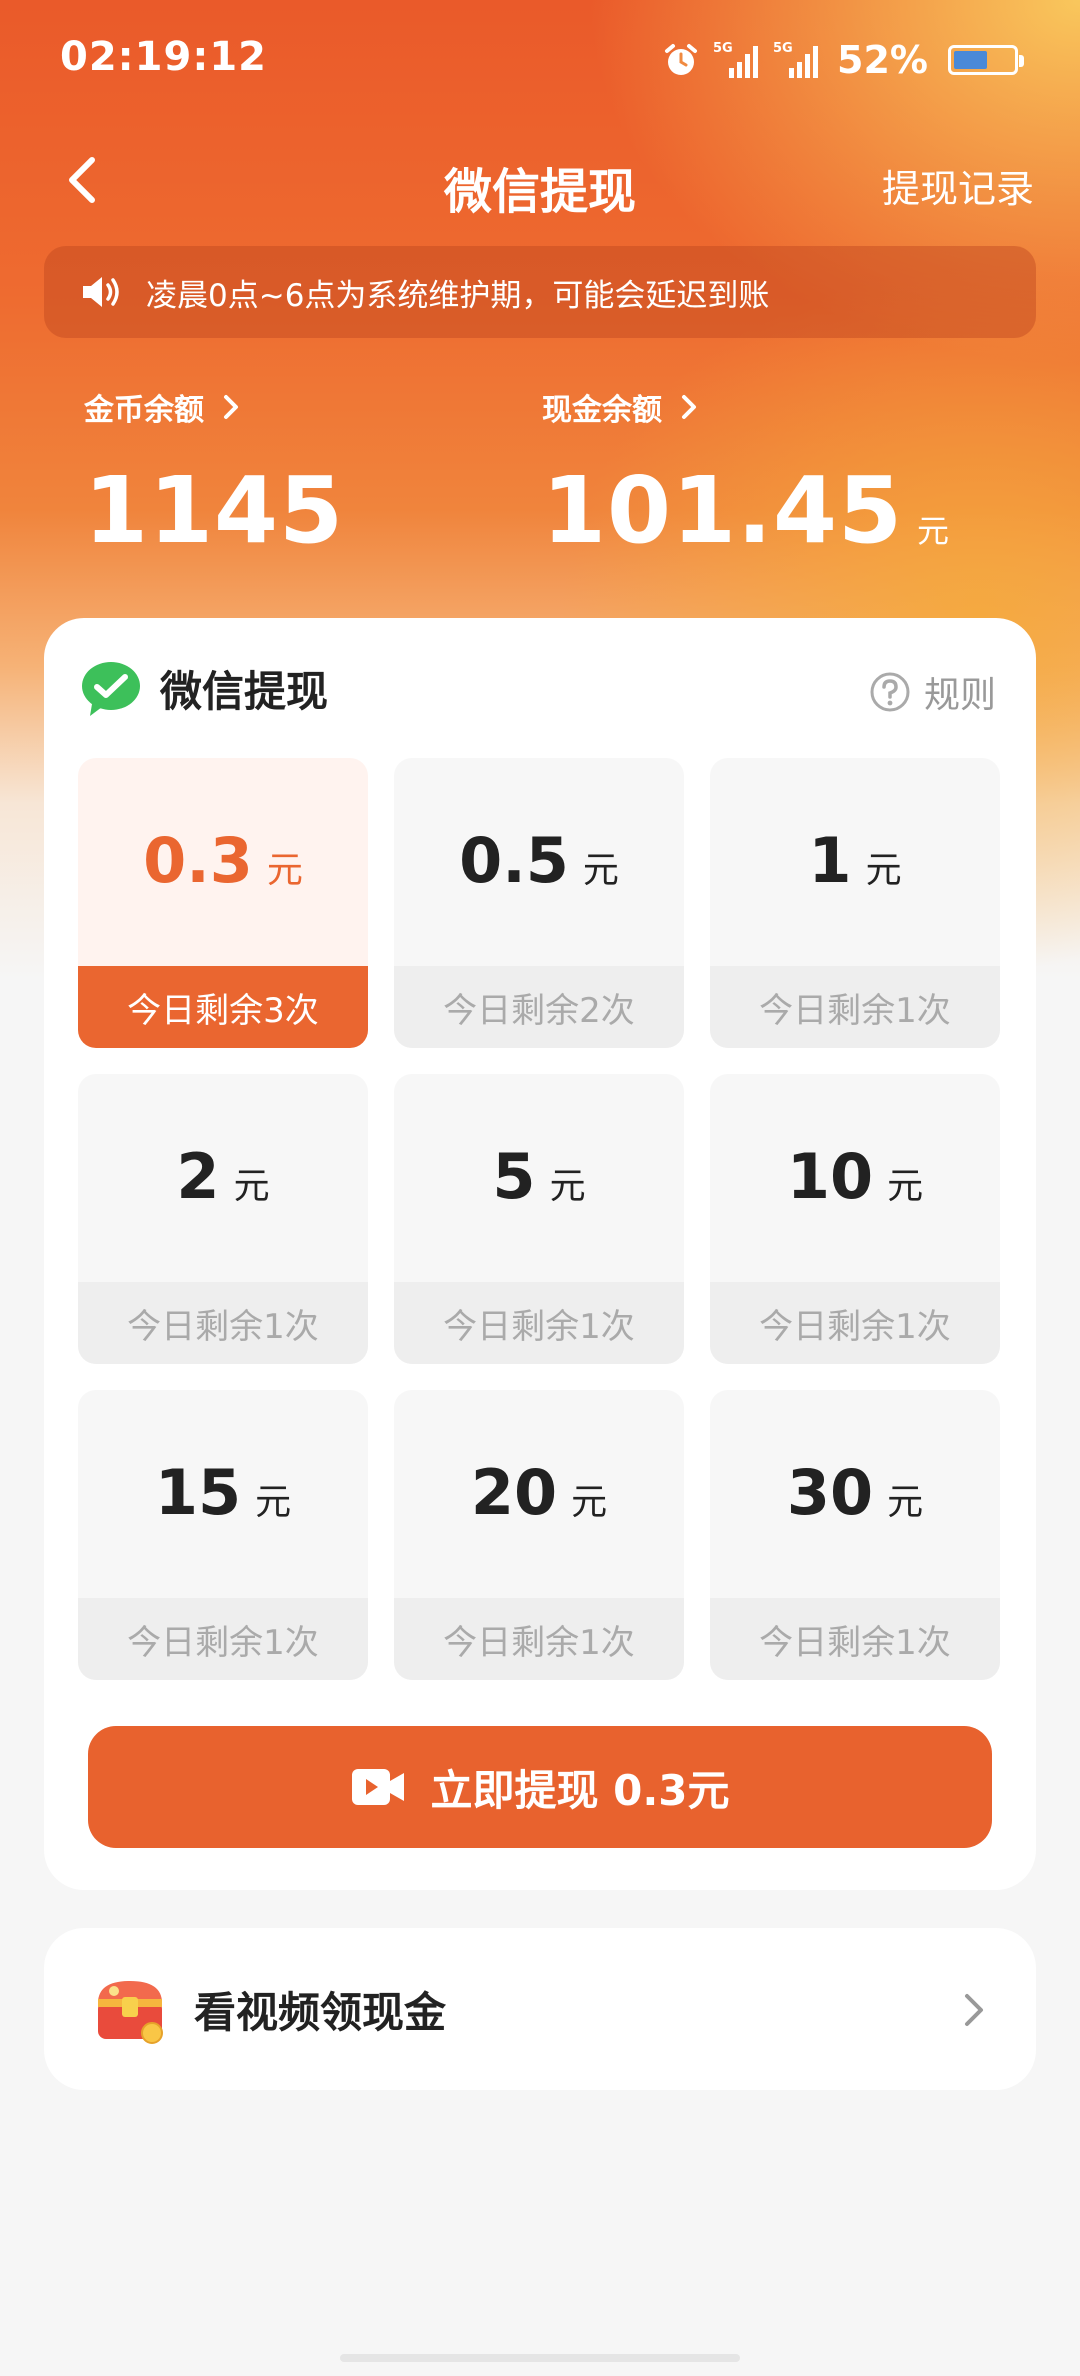 This screenshot has width=1080, height=2376. I want to click on watch-video-card: 看视频领现金, so click(540, 2009).